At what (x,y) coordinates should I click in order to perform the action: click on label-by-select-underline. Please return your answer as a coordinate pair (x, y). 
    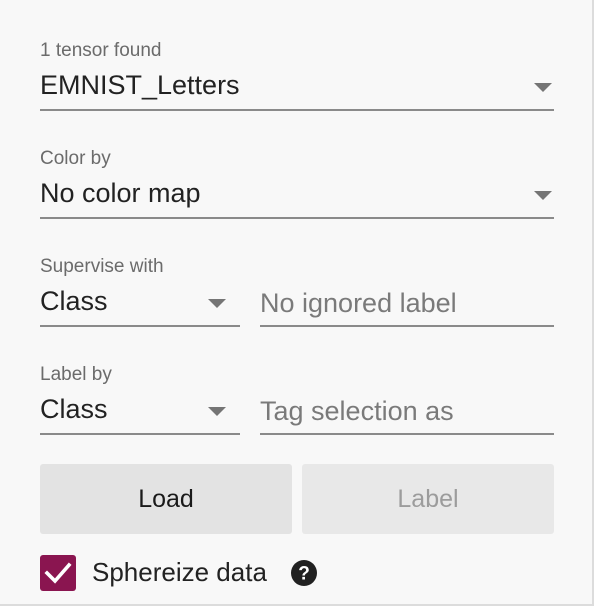
    Looking at the image, I should click on (140, 434).